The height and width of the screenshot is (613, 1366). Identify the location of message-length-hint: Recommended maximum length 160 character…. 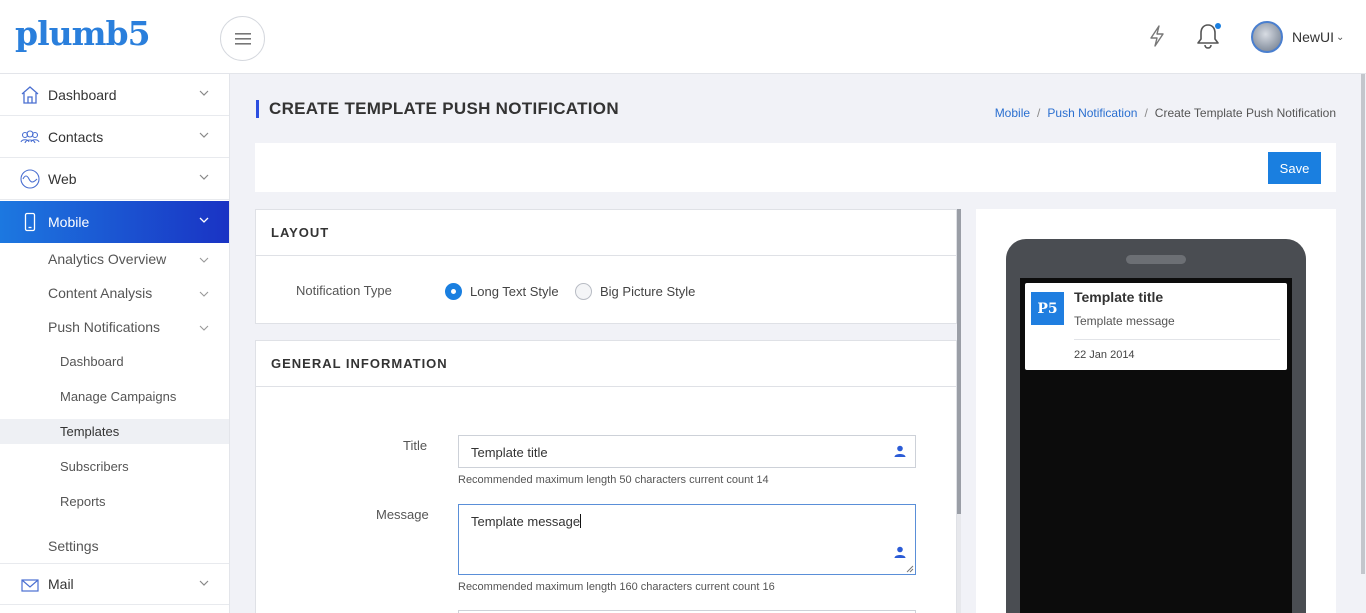
(616, 587).